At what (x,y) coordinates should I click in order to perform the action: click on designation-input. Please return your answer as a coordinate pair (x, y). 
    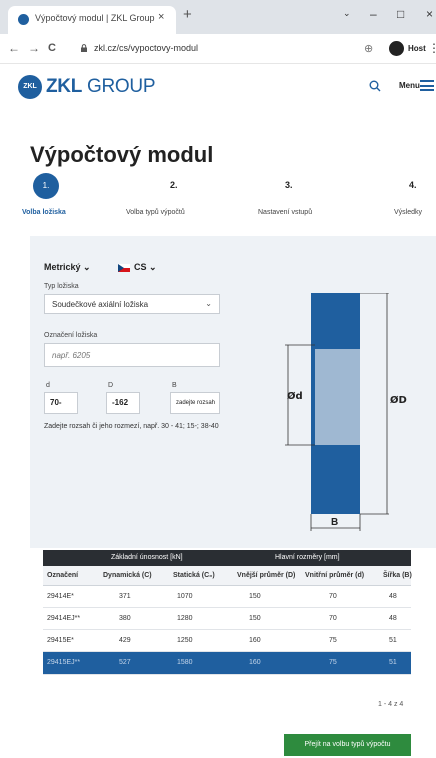
    Looking at the image, I should click on (132, 355).